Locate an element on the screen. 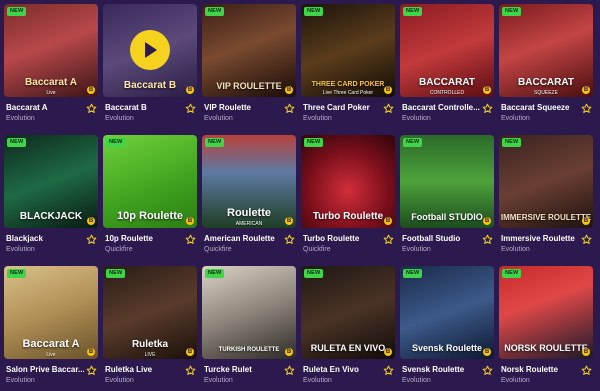 Image resolution: width=600 pixels, height=391 pixels. game-meta: Ruletka Live Evolution is located at coordinates (150, 374).